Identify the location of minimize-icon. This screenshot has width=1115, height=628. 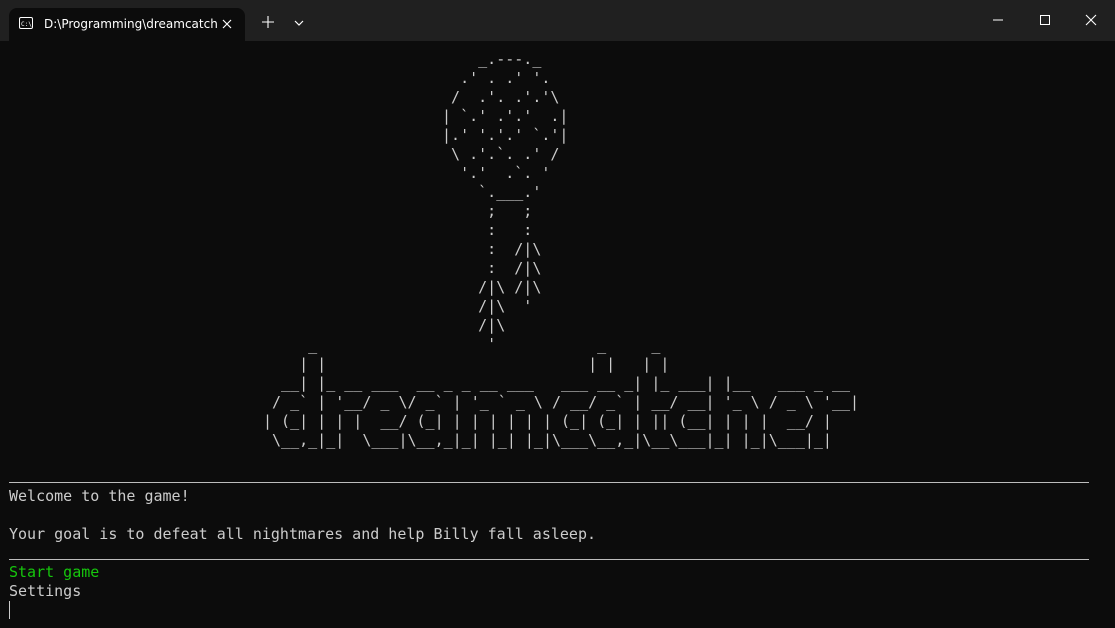
(998, 20).